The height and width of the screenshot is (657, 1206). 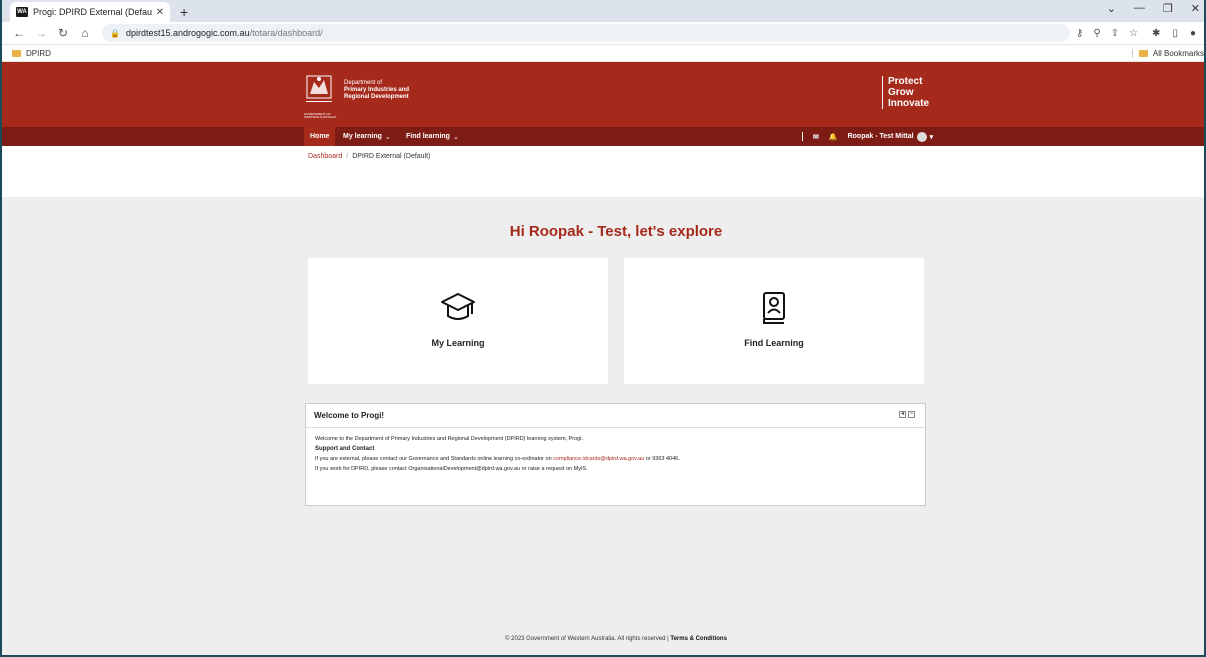 What do you see at coordinates (19, 33) in the screenshot?
I see `back-icon: ←` at bounding box center [19, 33].